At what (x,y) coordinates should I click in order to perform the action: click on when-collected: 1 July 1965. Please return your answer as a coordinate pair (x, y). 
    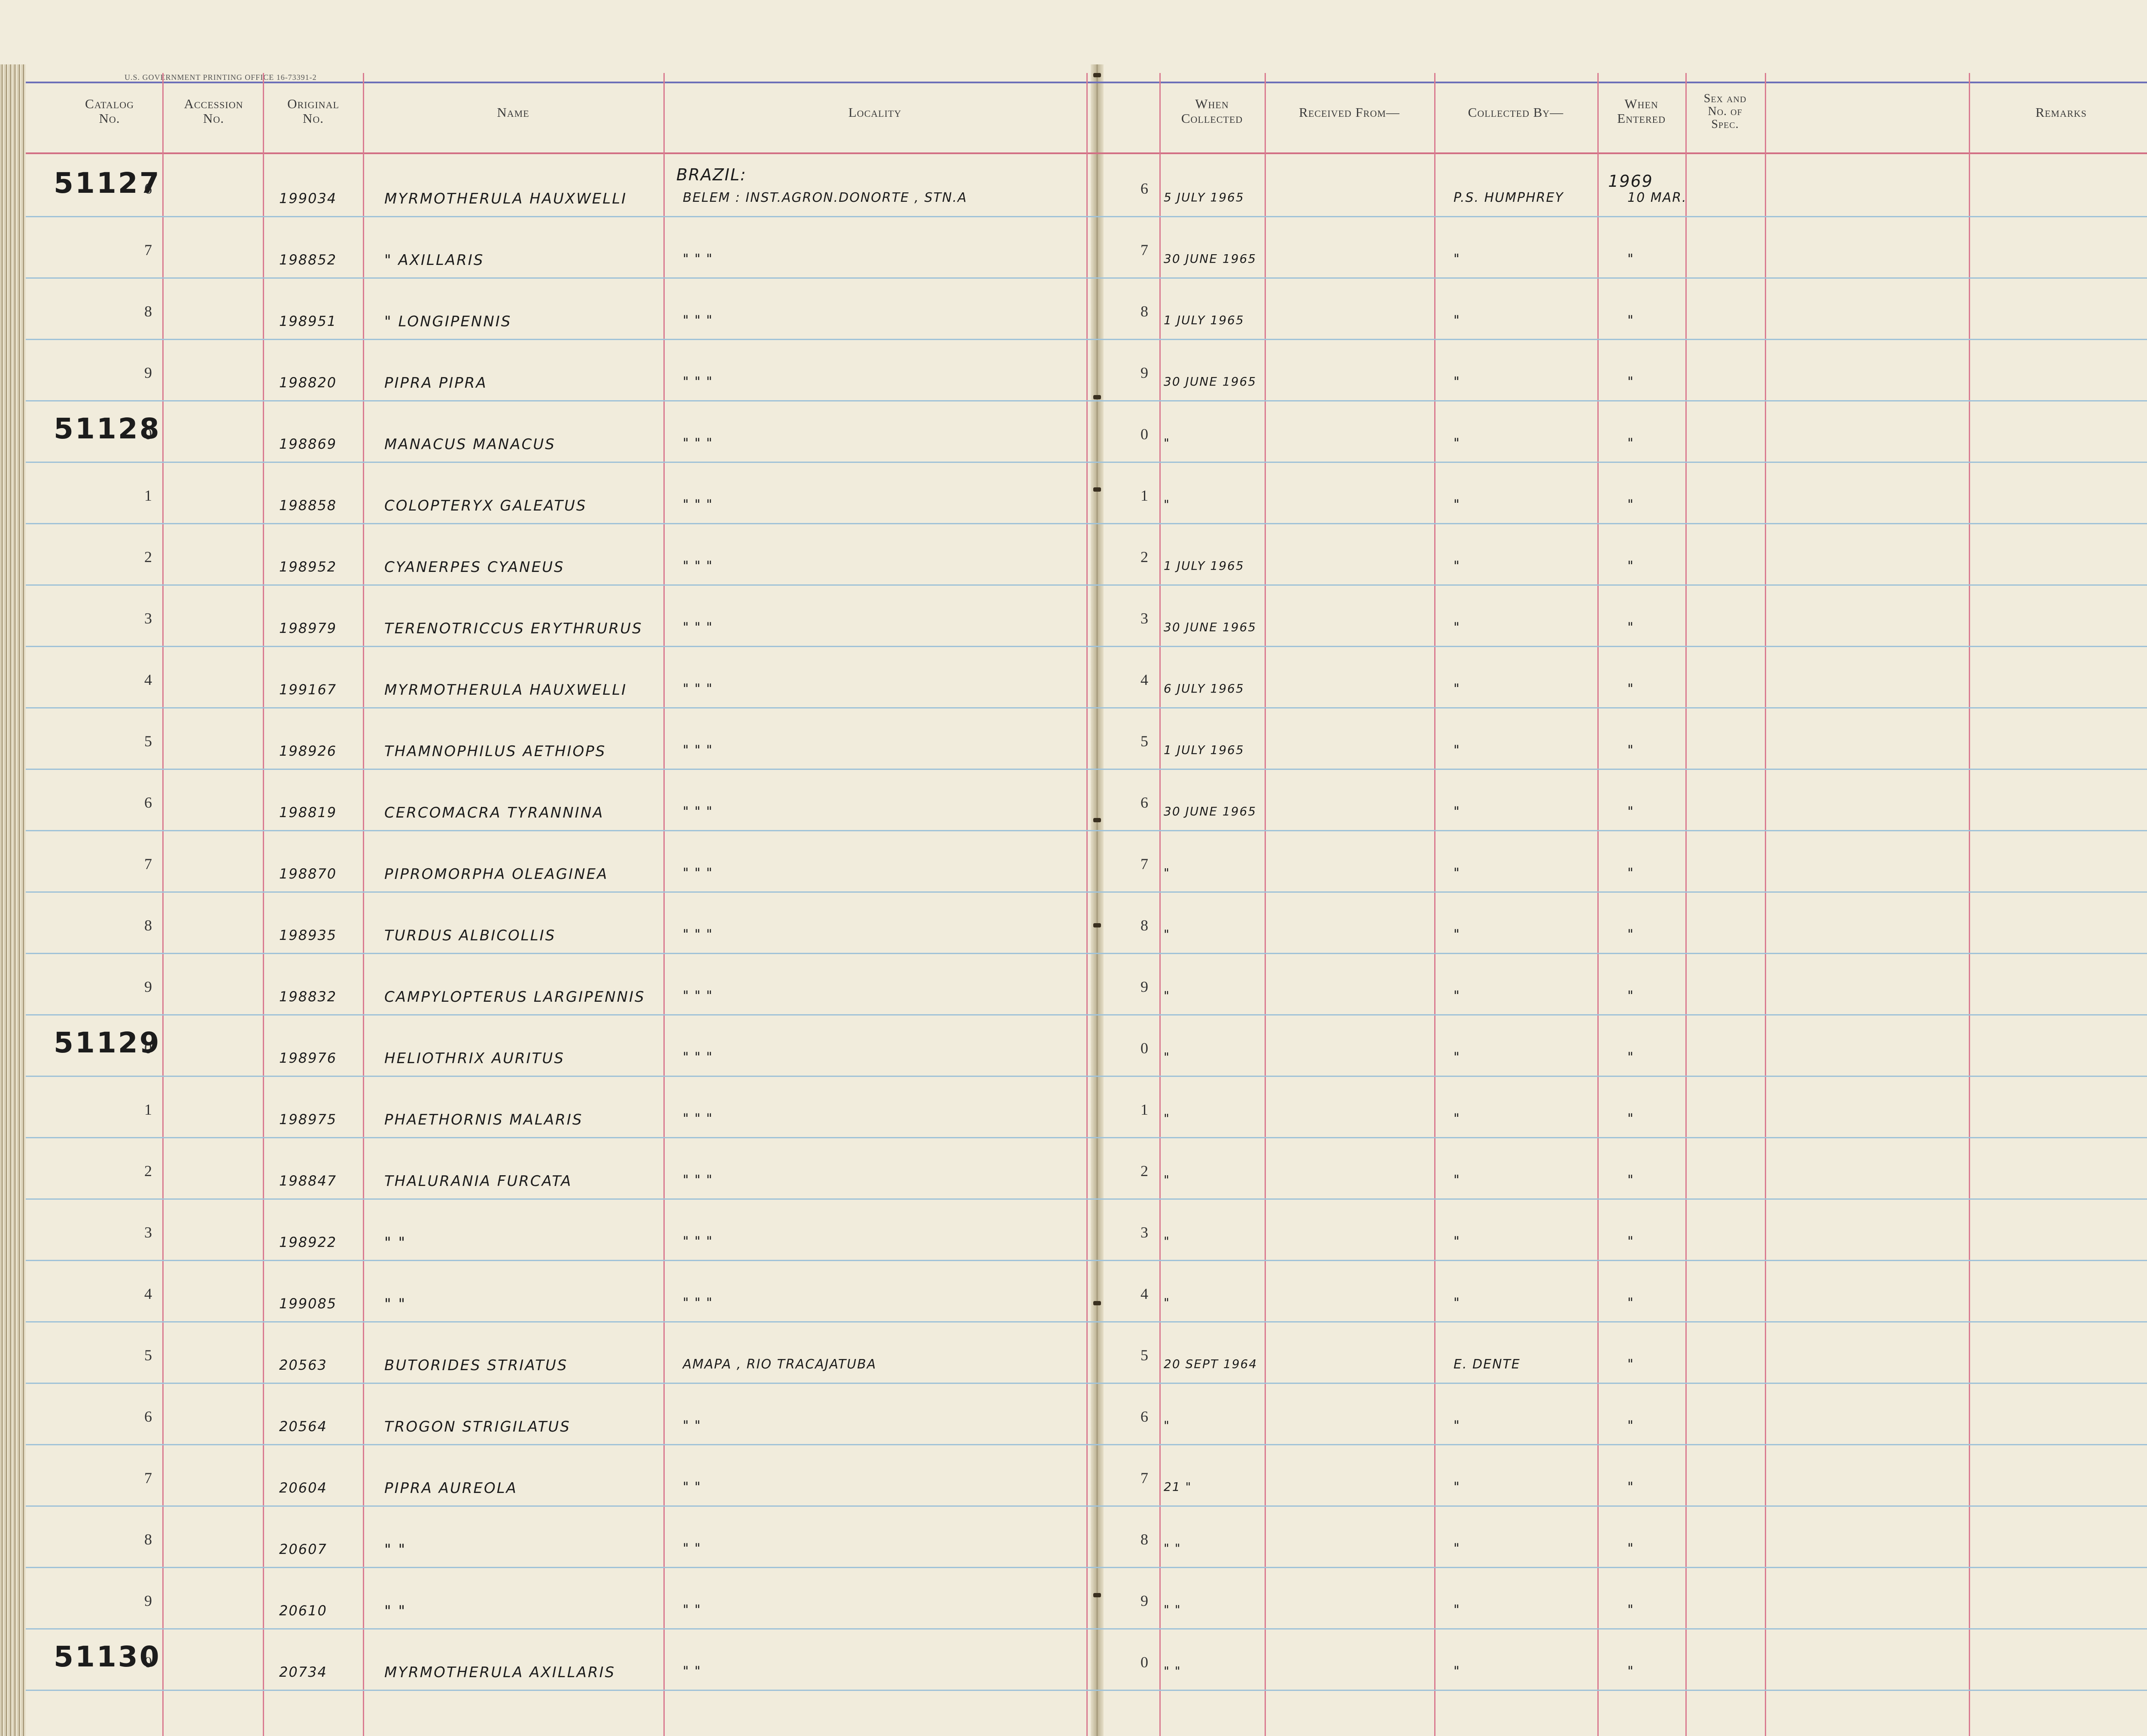
    Looking at the image, I should click on (1204, 320).